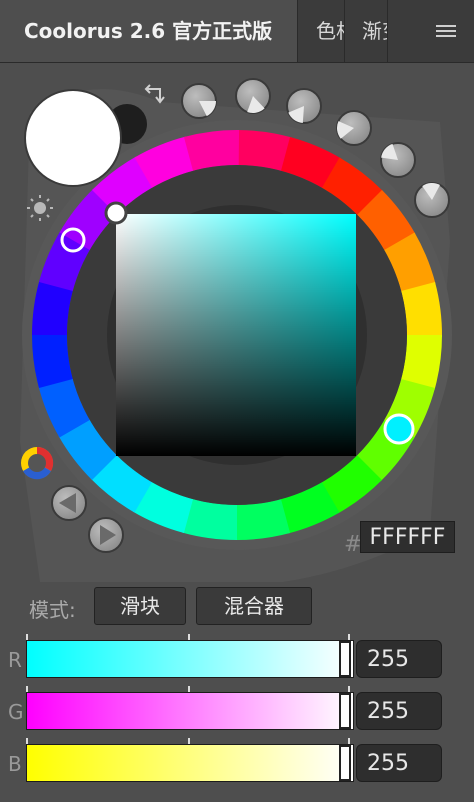  I want to click on mixer-mode-button: 混合器, so click(254, 606).